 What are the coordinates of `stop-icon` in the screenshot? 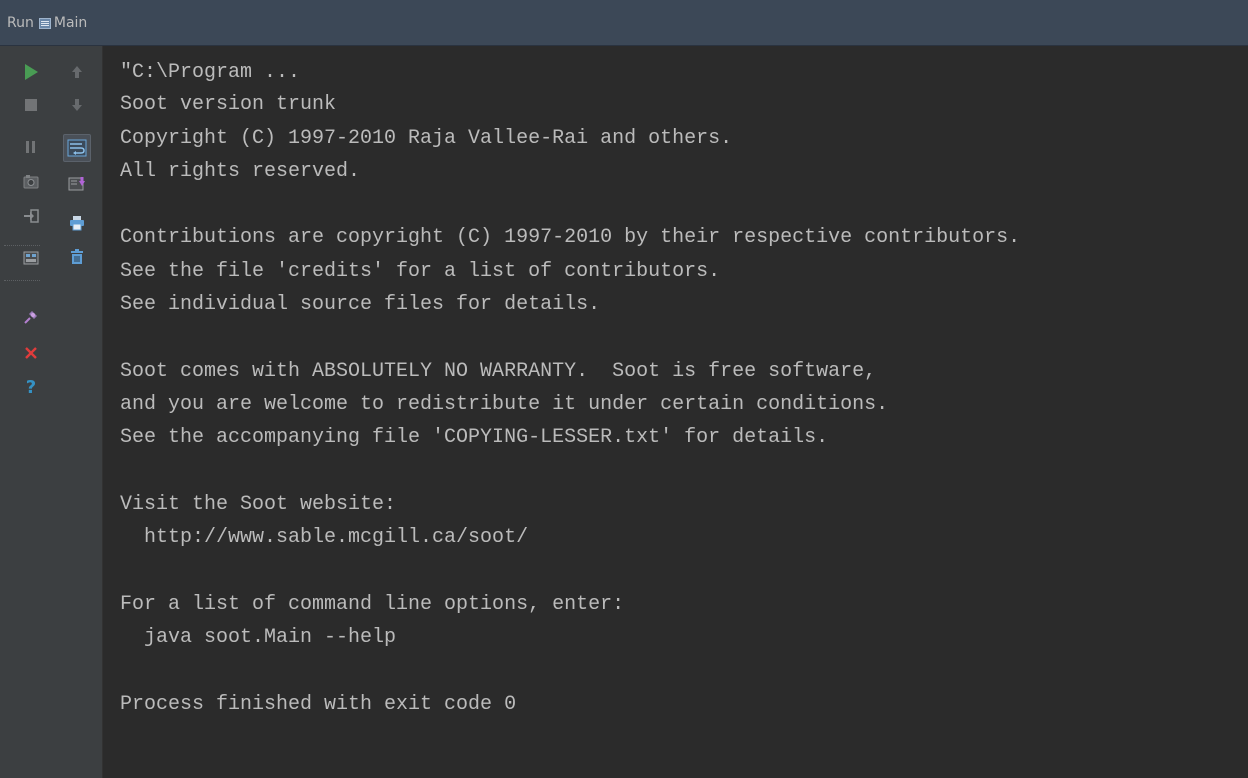 It's located at (31, 105).